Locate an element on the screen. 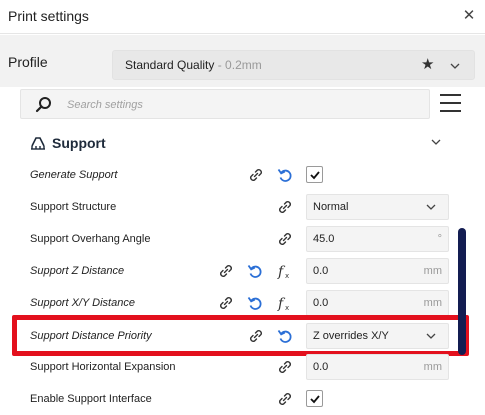  star-icon: ★ is located at coordinates (427, 64).